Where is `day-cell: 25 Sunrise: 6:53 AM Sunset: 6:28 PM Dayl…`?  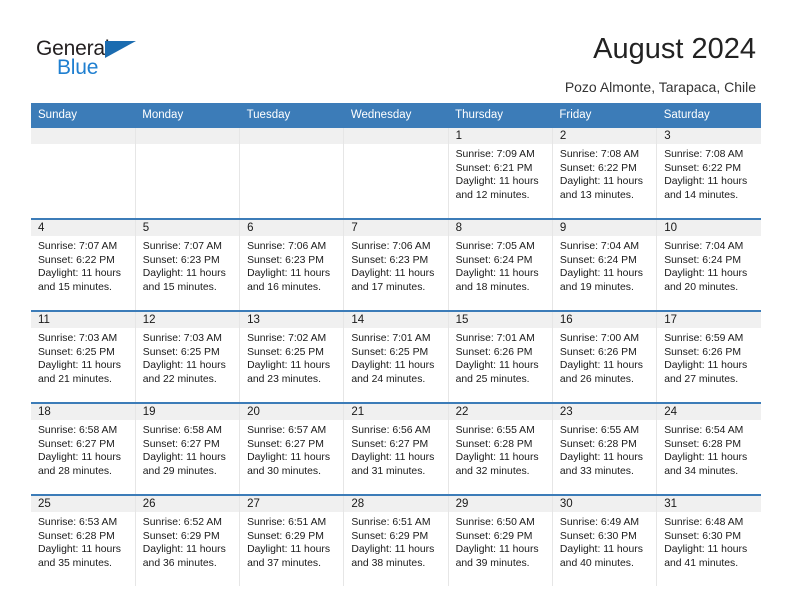 day-cell: 25 Sunrise: 6:53 AM Sunset: 6:28 PM Dayl… is located at coordinates (83, 540).